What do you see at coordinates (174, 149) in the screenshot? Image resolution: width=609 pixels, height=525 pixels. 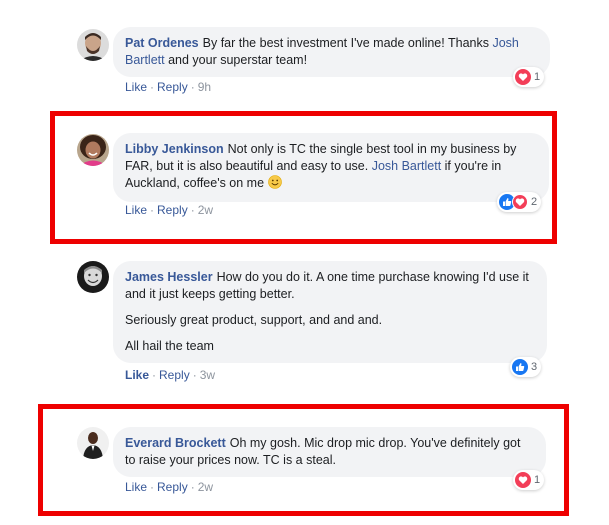 I see `comment-author: Libby Jenkinson` at bounding box center [174, 149].